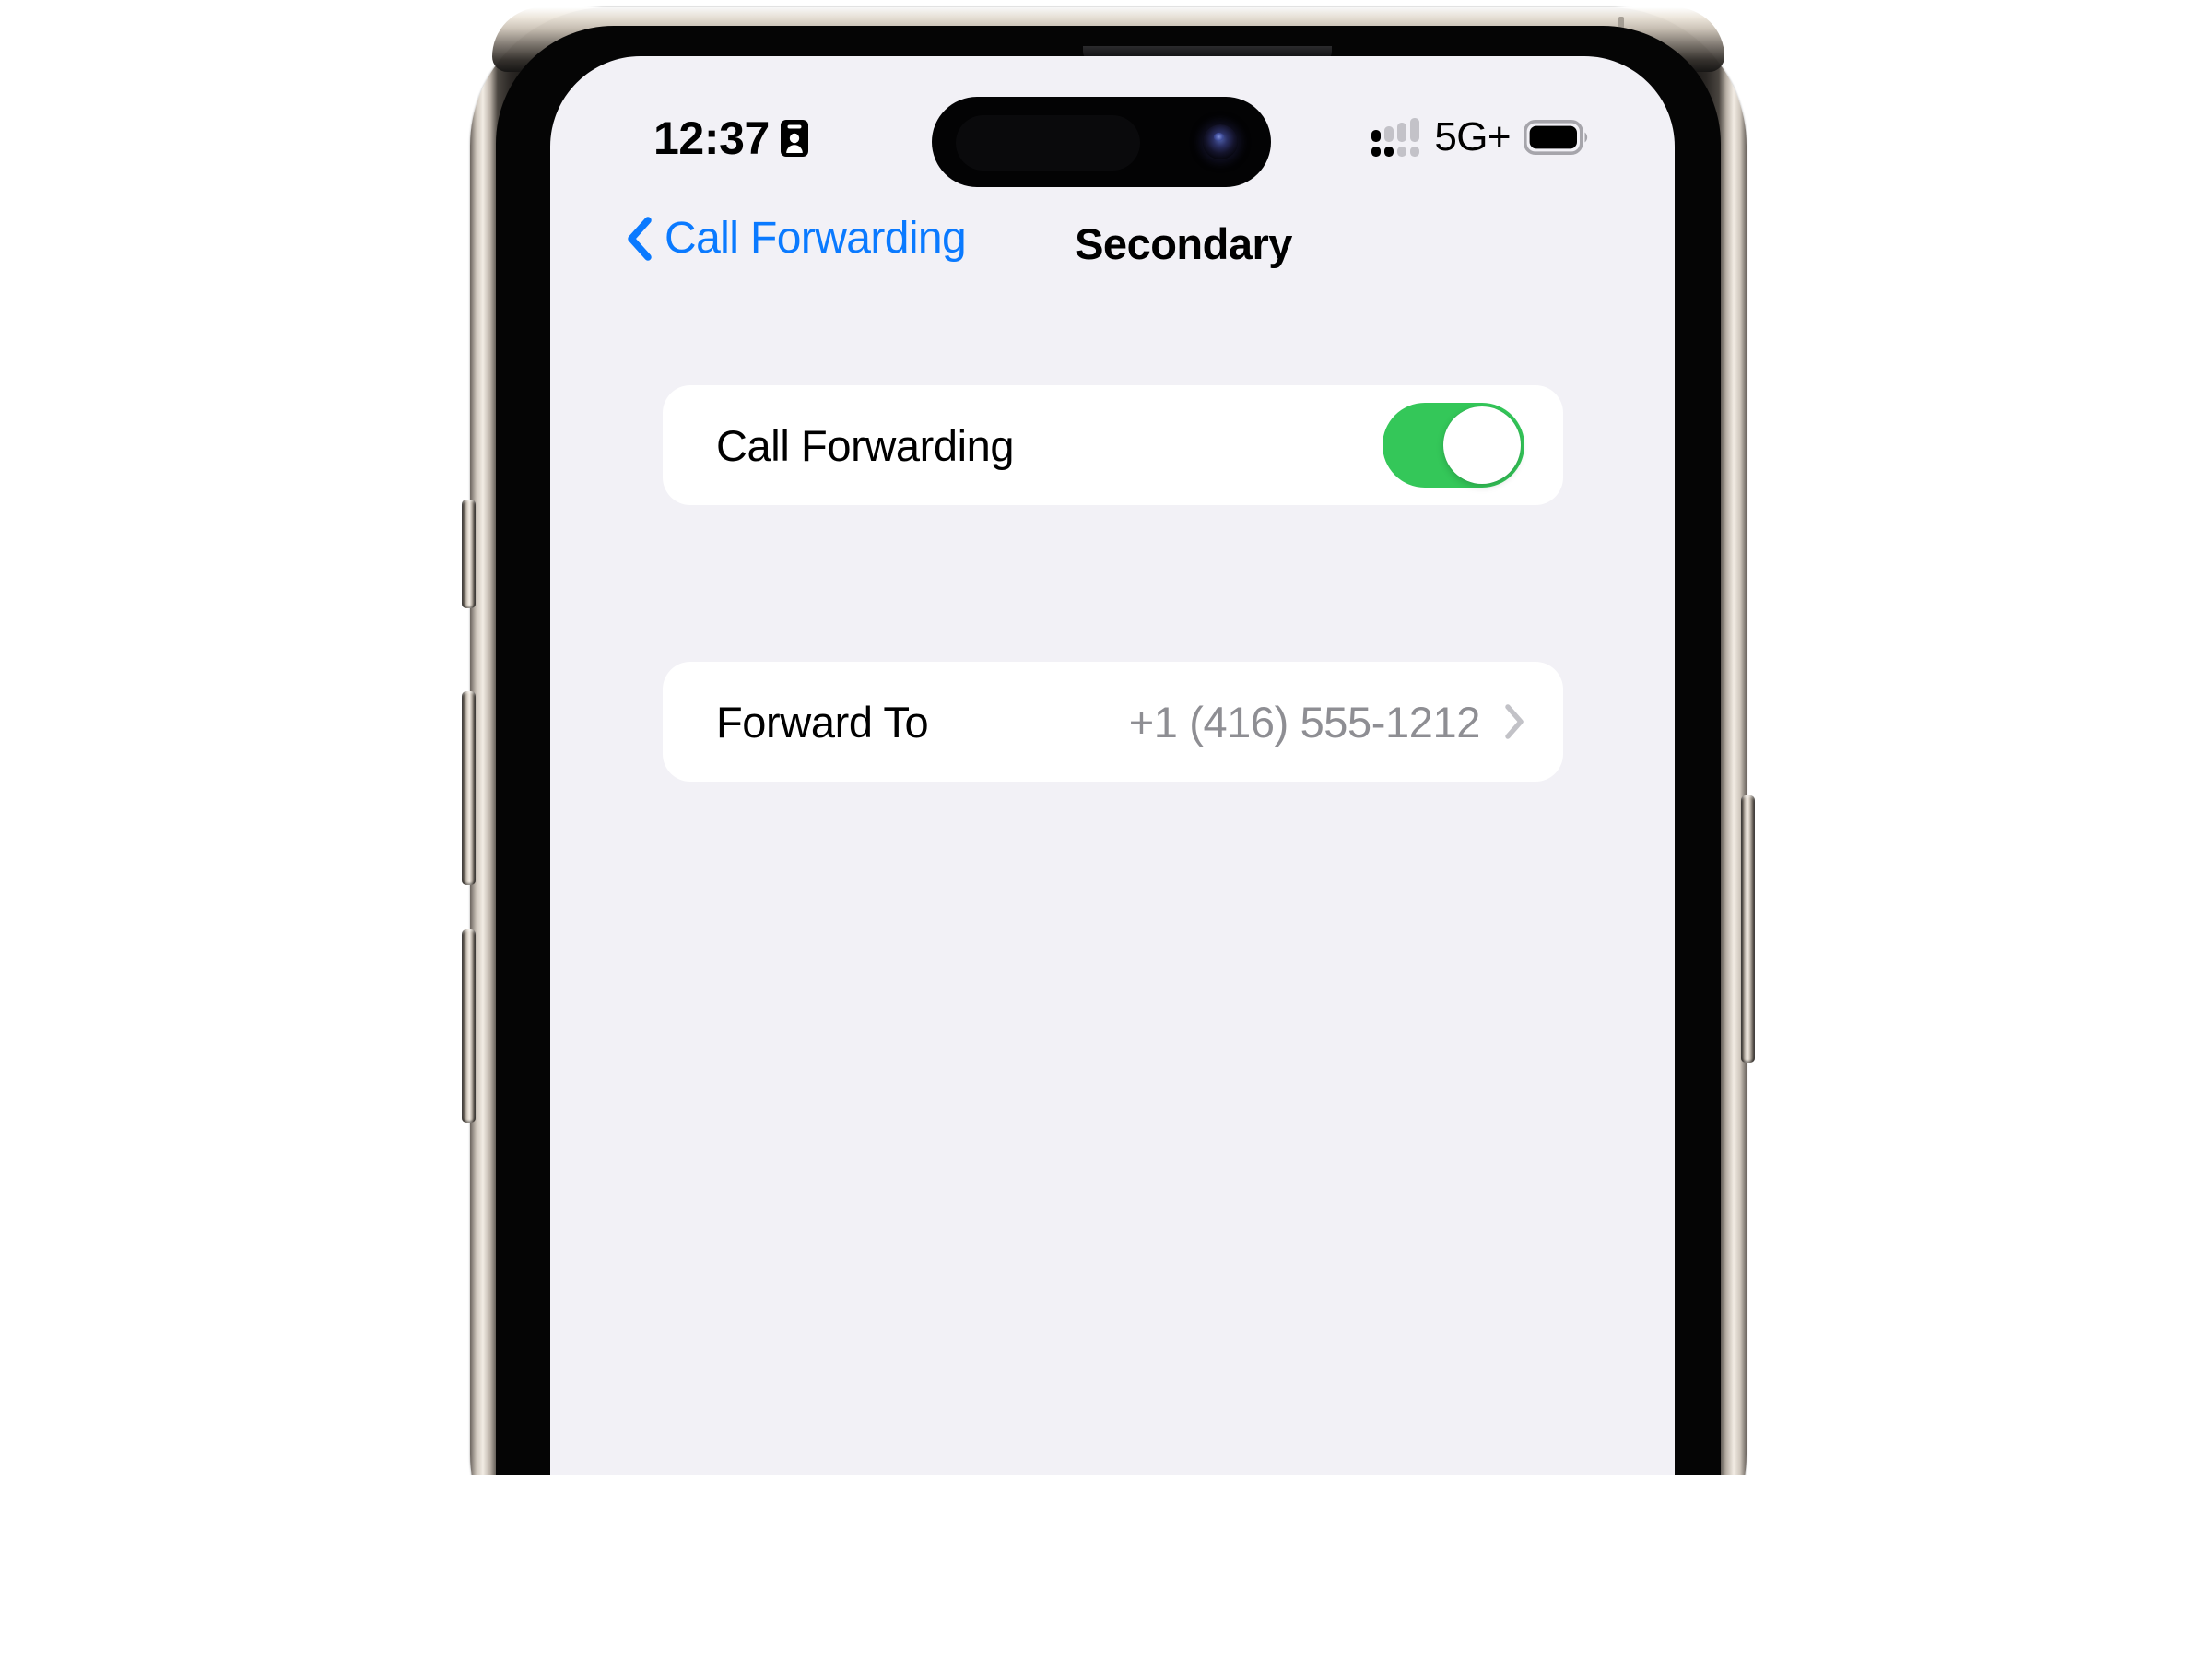  I want to click on forward-to-value: +1 (416) 555-1212, so click(1304, 722).